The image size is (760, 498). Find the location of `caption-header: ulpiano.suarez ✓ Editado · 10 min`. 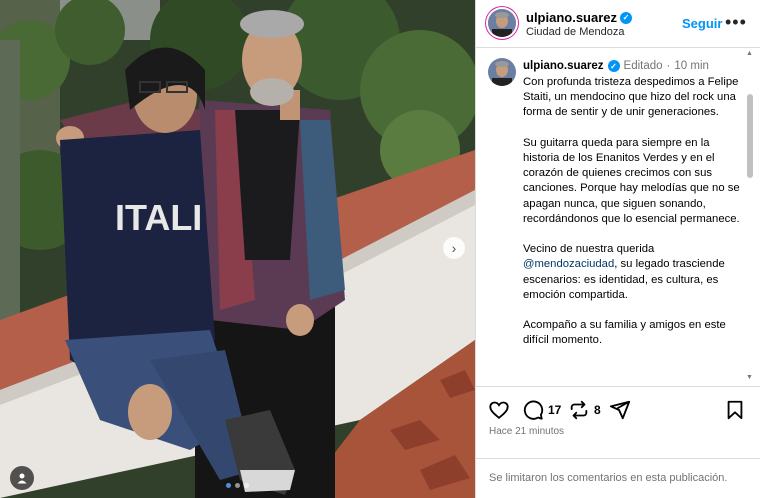

caption-header: ulpiano.suarez ✓ Editado · 10 min is located at coordinates (616, 66).